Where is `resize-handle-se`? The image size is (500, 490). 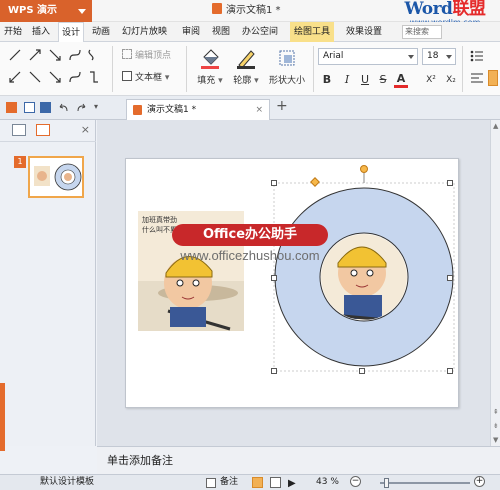
resize-handle-se is located at coordinates (450, 371).